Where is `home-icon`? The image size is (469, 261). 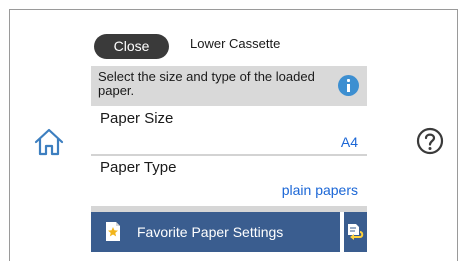
home-icon is located at coordinates (49, 142).